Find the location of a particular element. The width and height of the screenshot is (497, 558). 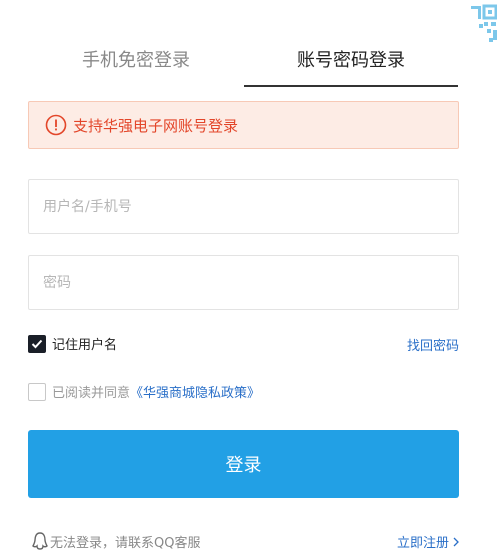

password-input is located at coordinates (243, 282).